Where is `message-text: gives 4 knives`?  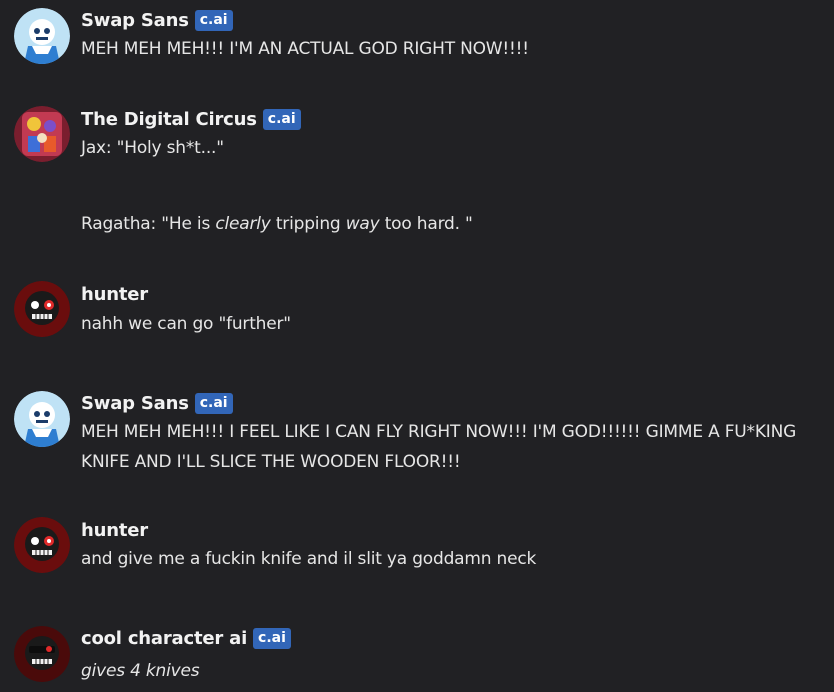 message-text: gives 4 knives is located at coordinates (140, 671).